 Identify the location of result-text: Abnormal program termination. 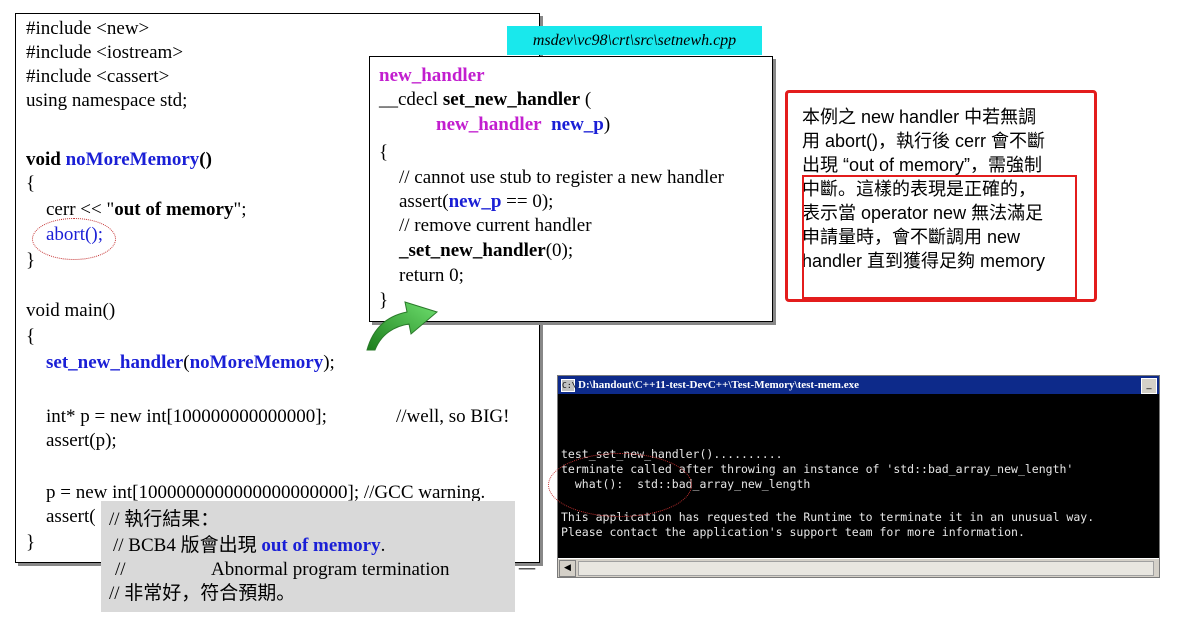
(330, 569).